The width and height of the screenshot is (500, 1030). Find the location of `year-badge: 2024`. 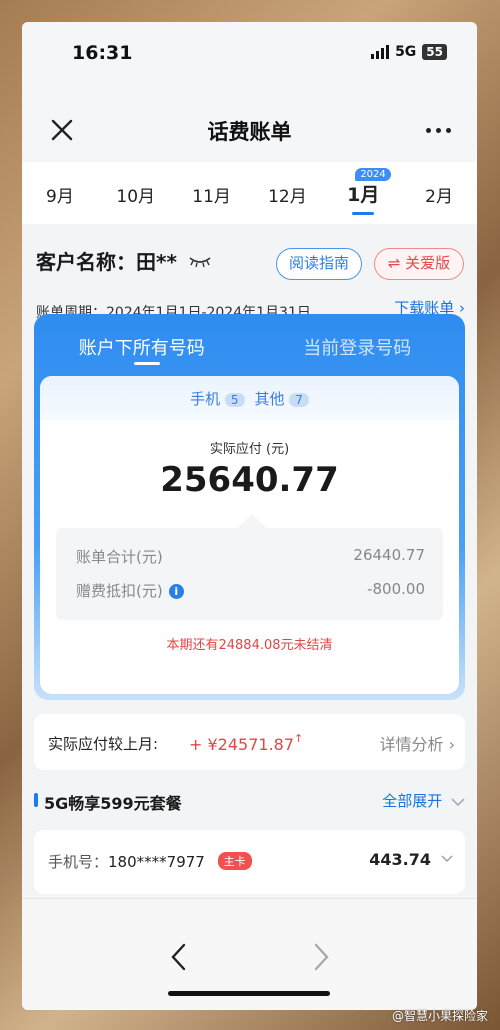

year-badge: 2024 is located at coordinates (373, 174).